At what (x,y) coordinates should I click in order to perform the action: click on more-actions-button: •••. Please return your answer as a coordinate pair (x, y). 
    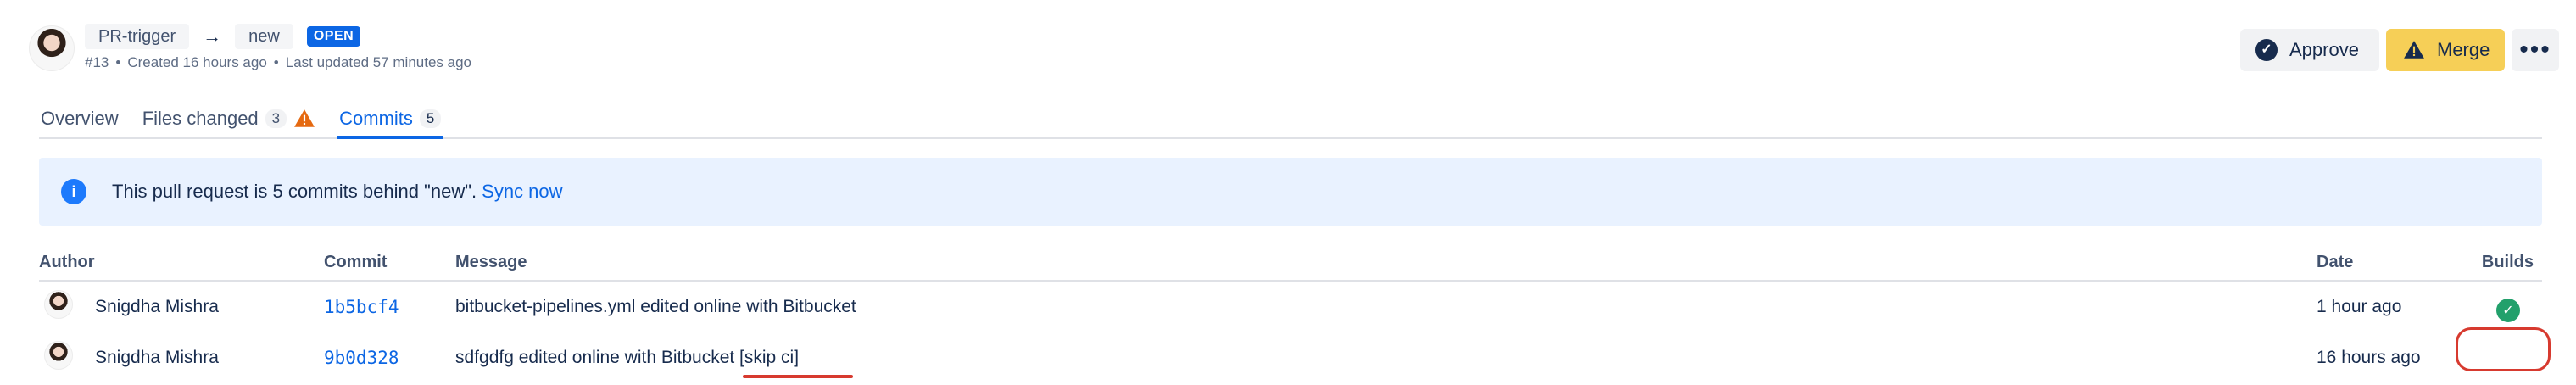
    Looking at the image, I should click on (2535, 50).